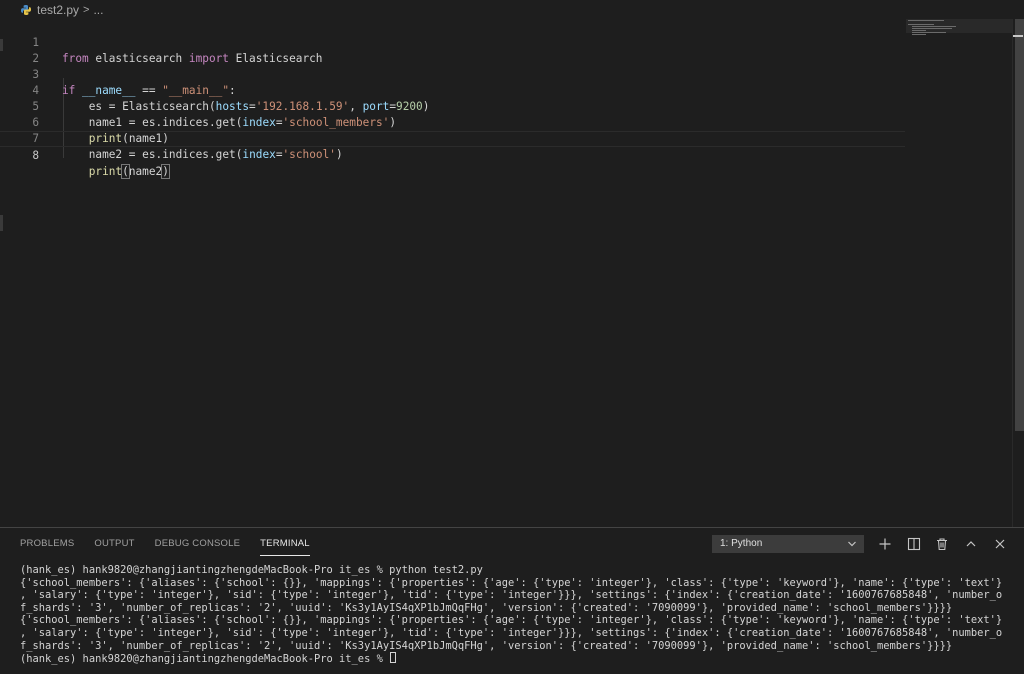 This screenshot has width=1024, height=674. What do you see at coordinates (285, 544) in the screenshot?
I see `tab-terminal: TERMINAL` at bounding box center [285, 544].